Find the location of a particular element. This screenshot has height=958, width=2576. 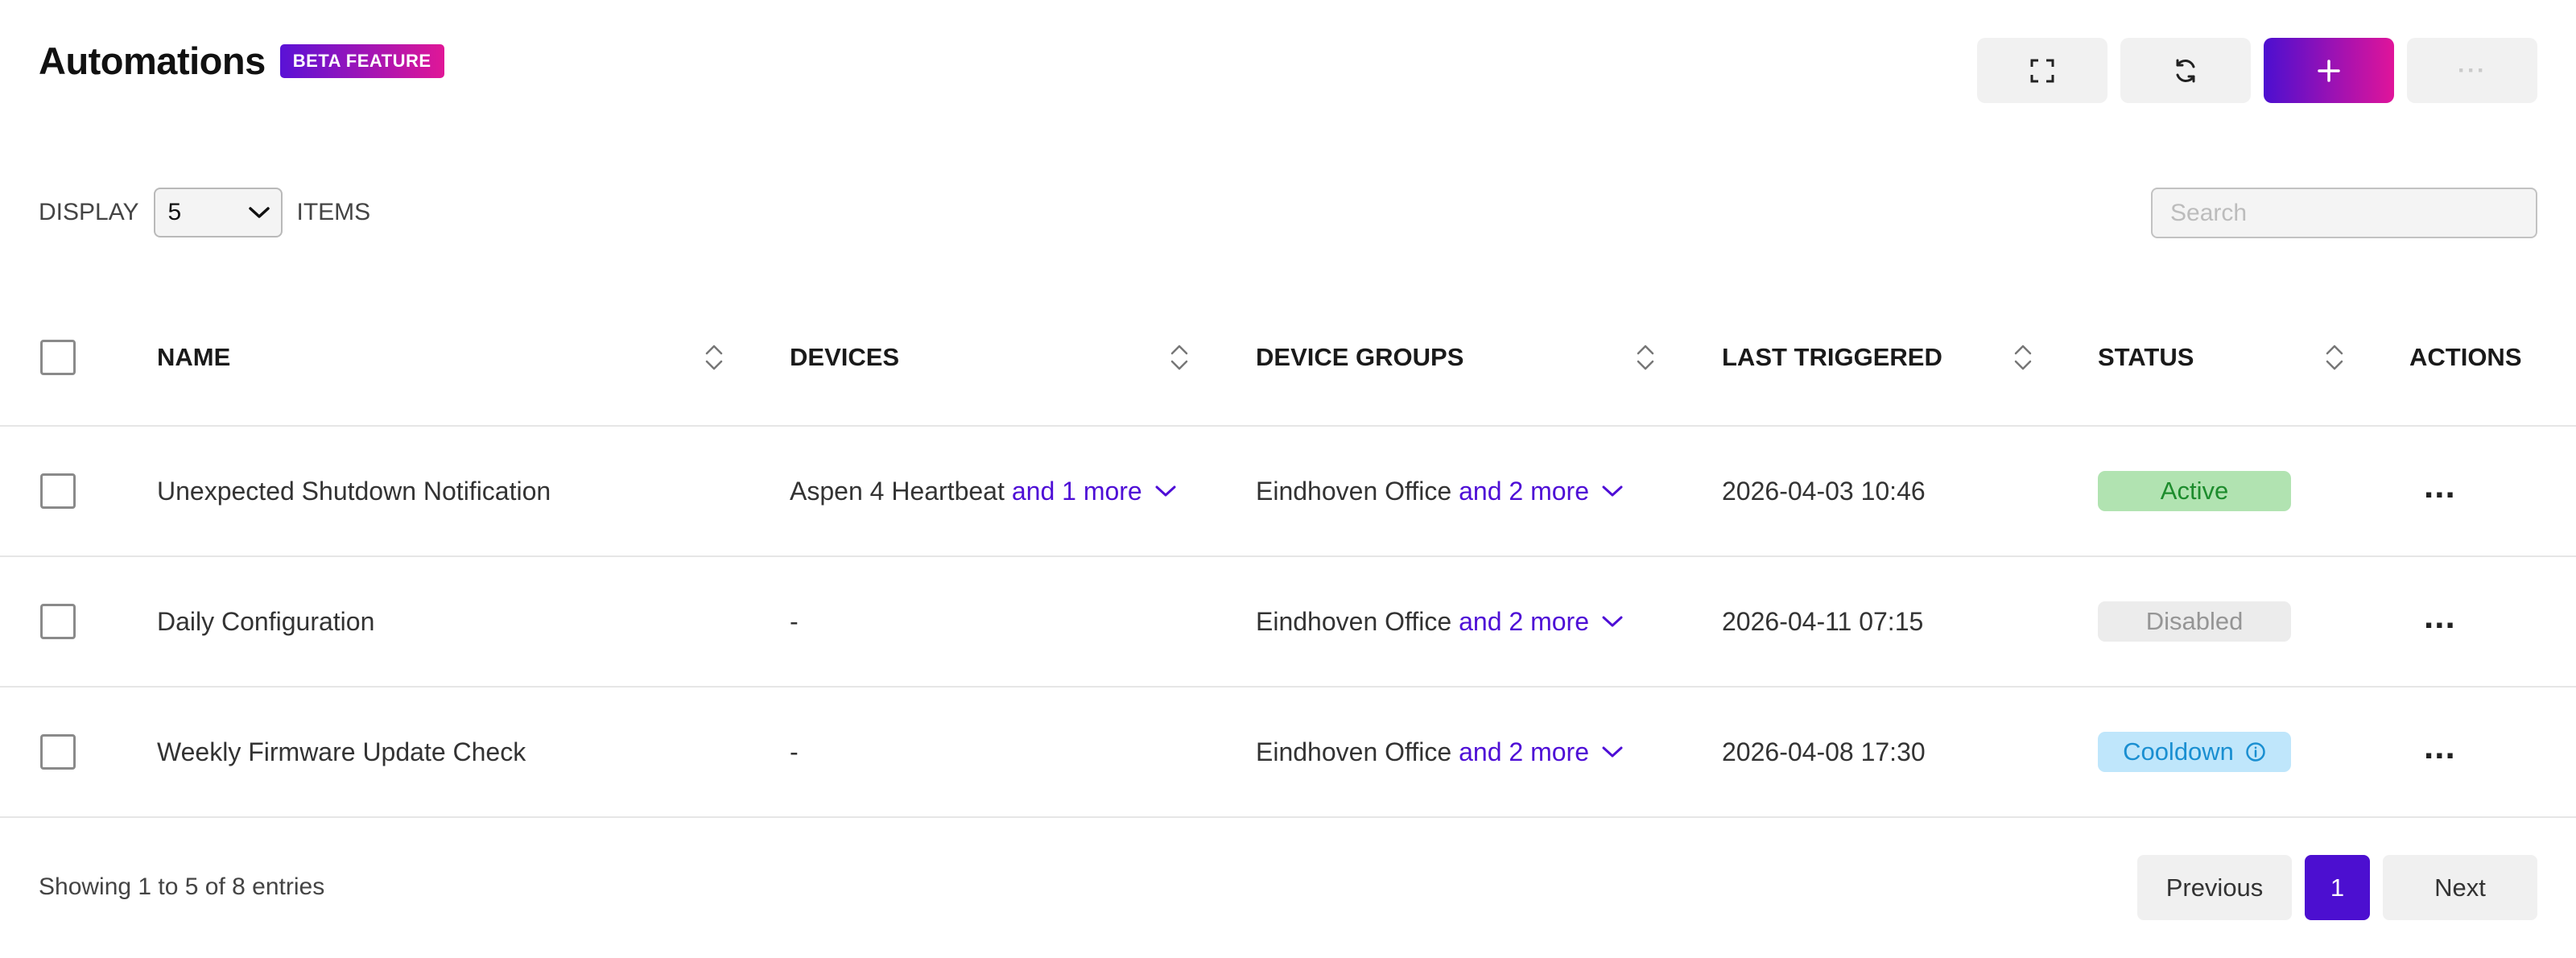

last-triggered: 2026-04-11 07:15 is located at coordinates (1823, 621).